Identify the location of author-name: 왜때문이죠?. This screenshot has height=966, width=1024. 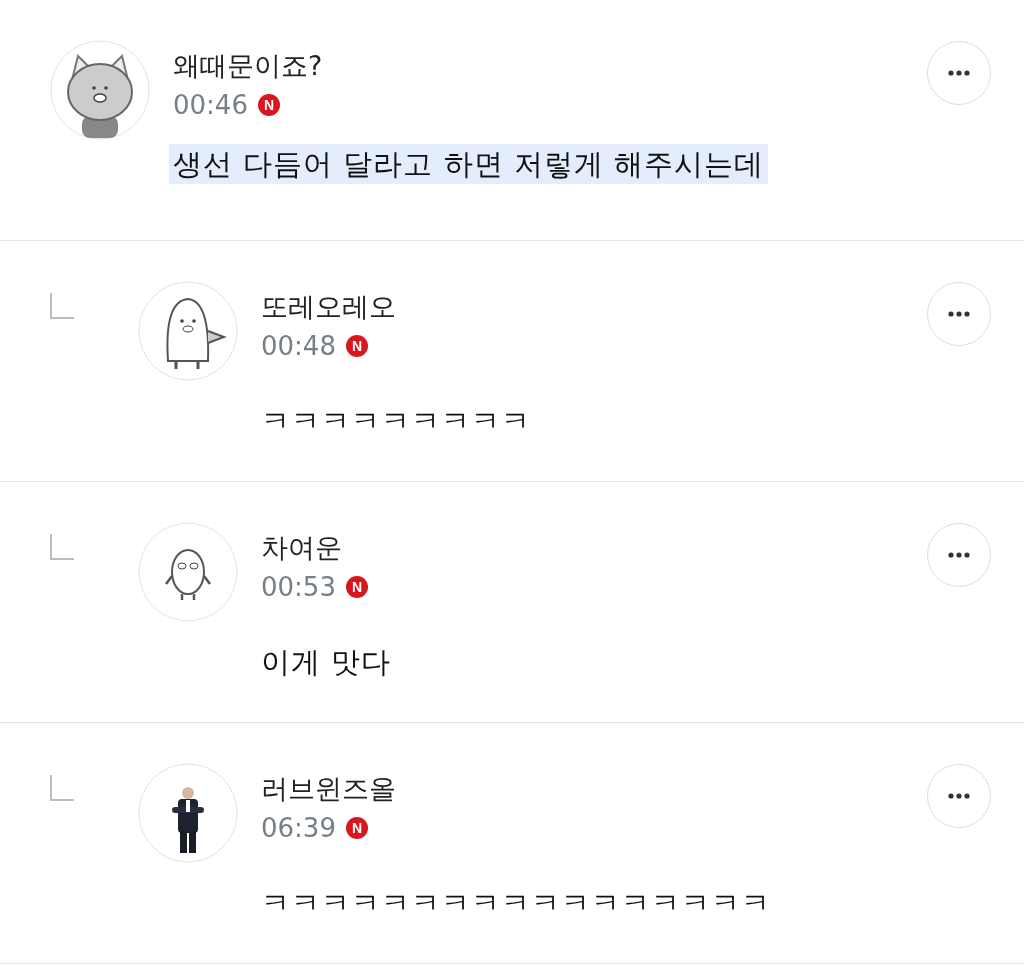
(248, 66).